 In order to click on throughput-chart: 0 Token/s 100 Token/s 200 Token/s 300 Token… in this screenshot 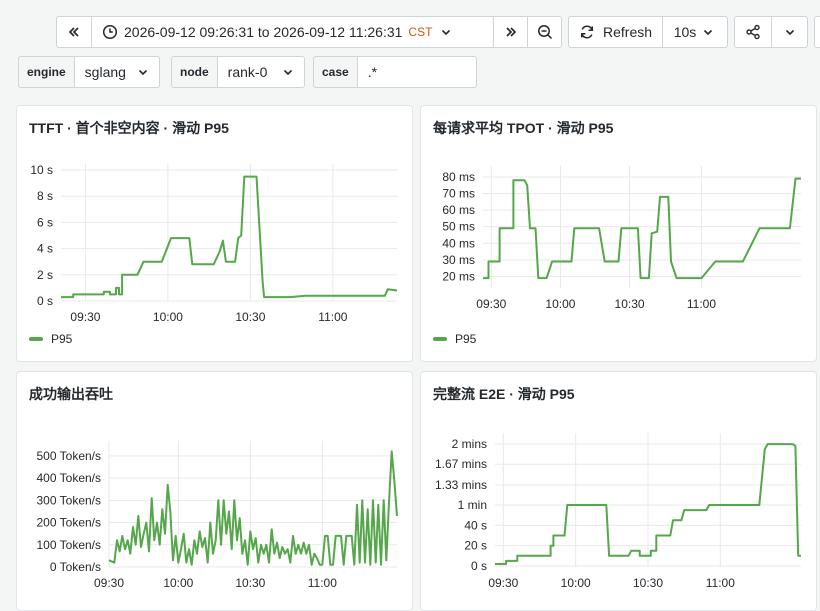, I will do `click(217, 515)`.